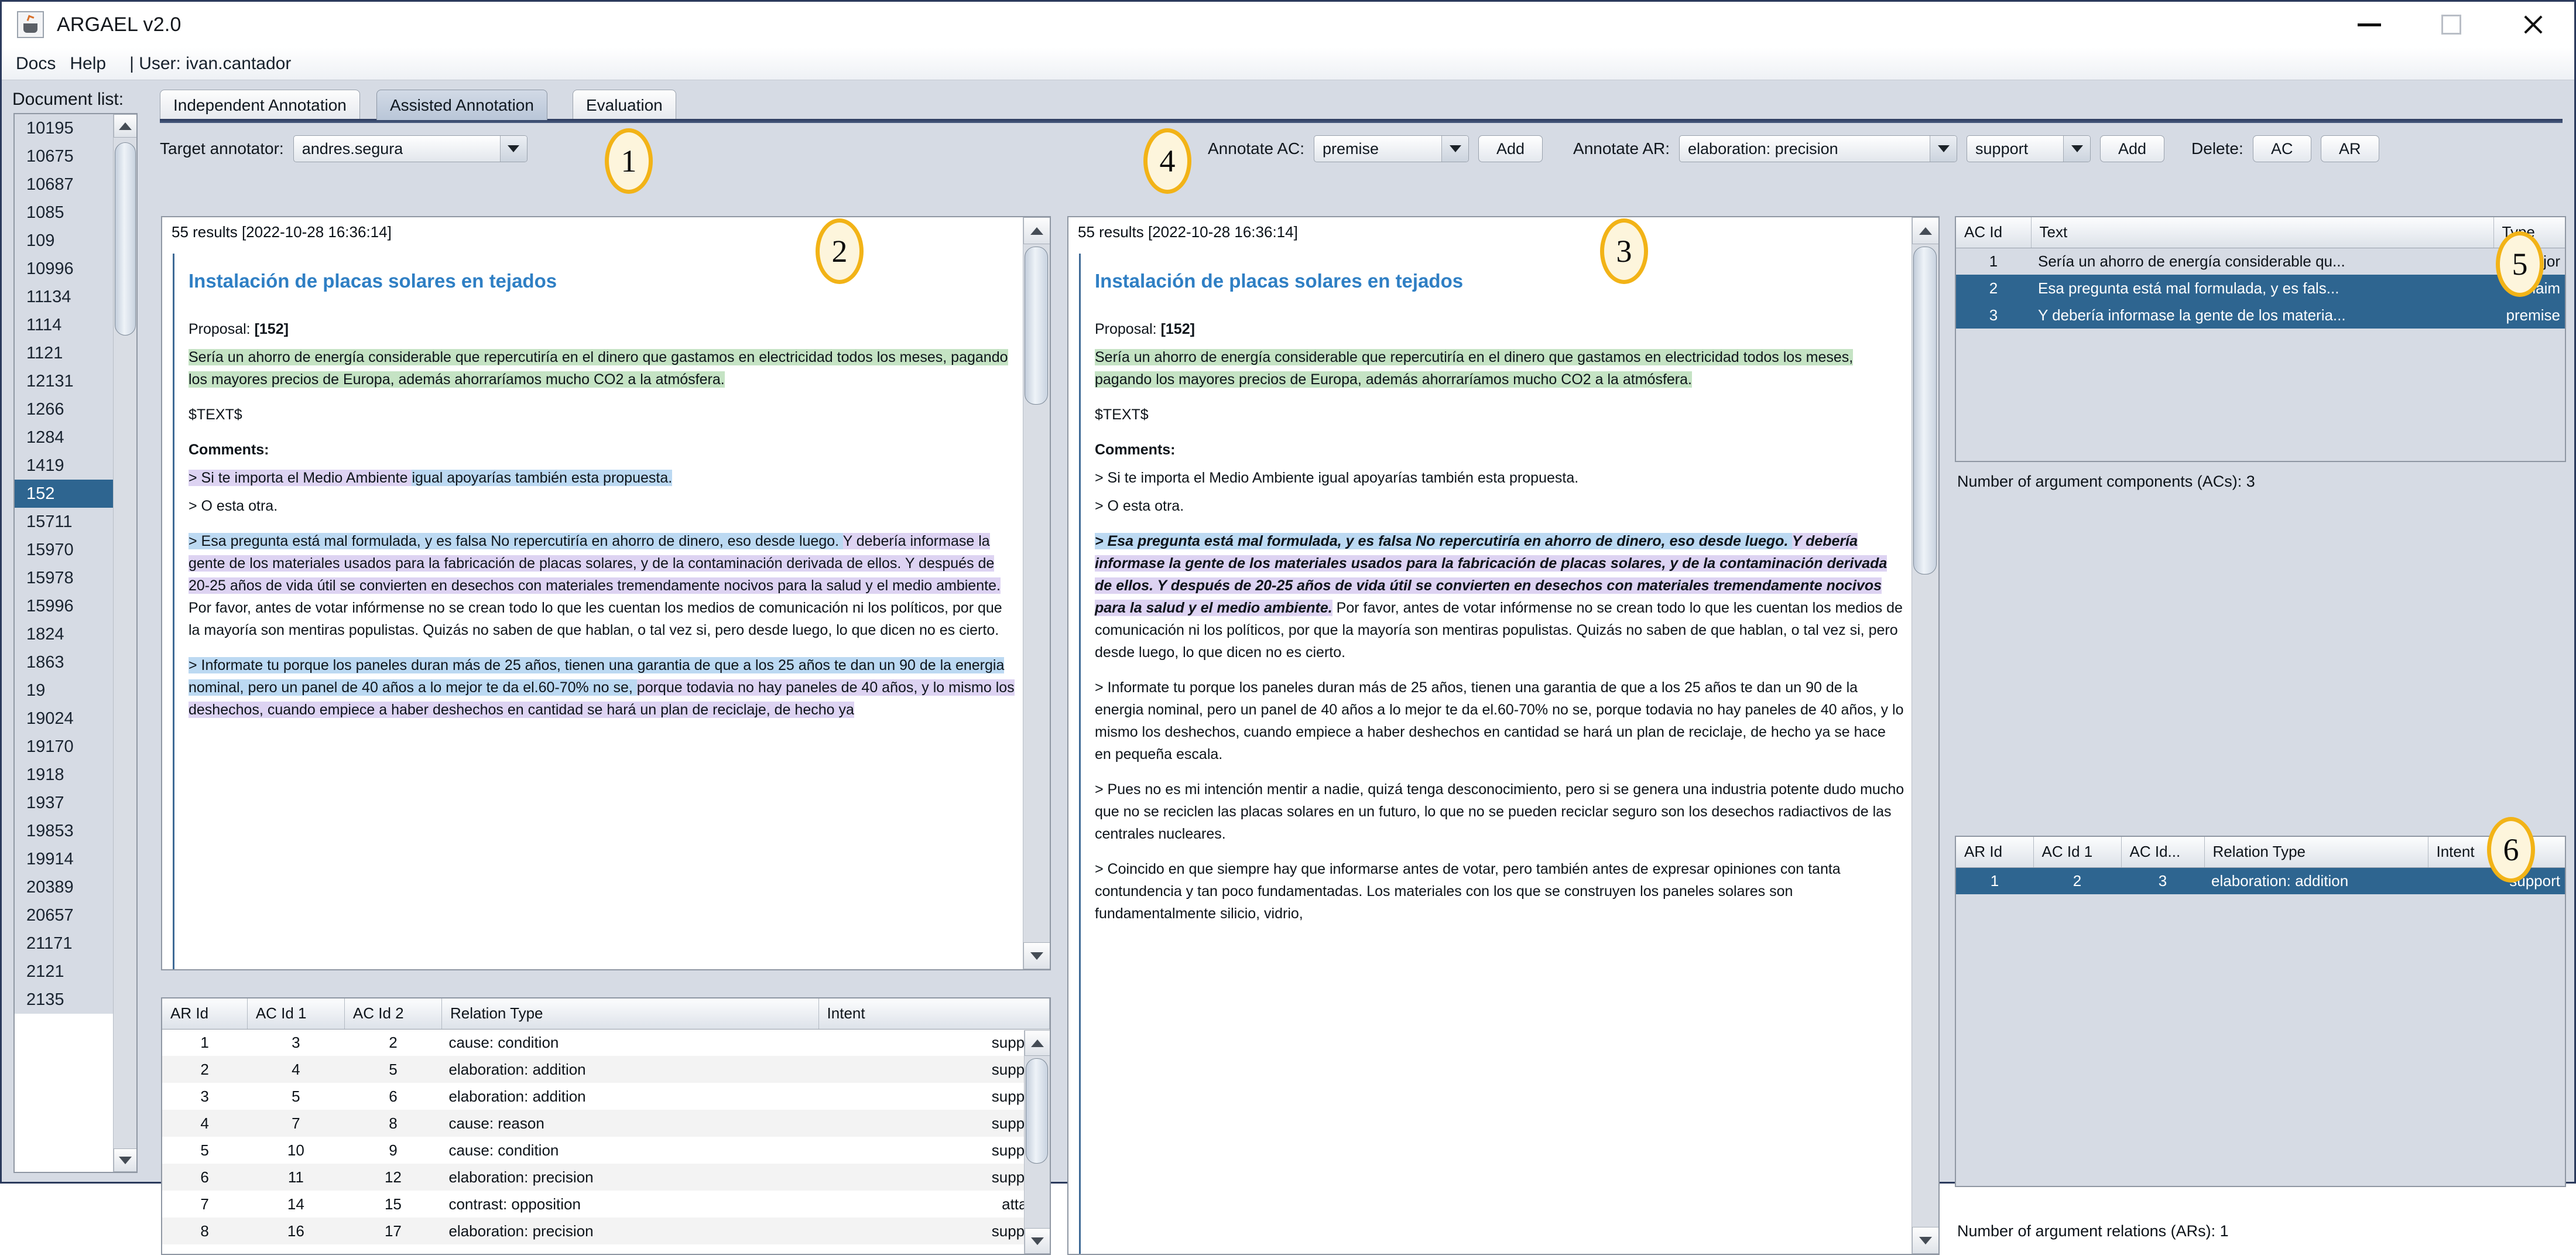 This screenshot has height=1255, width=2576. What do you see at coordinates (2262, 232) in the screenshot?
I see `col-text: Text` at bounding box center [2262, 232].